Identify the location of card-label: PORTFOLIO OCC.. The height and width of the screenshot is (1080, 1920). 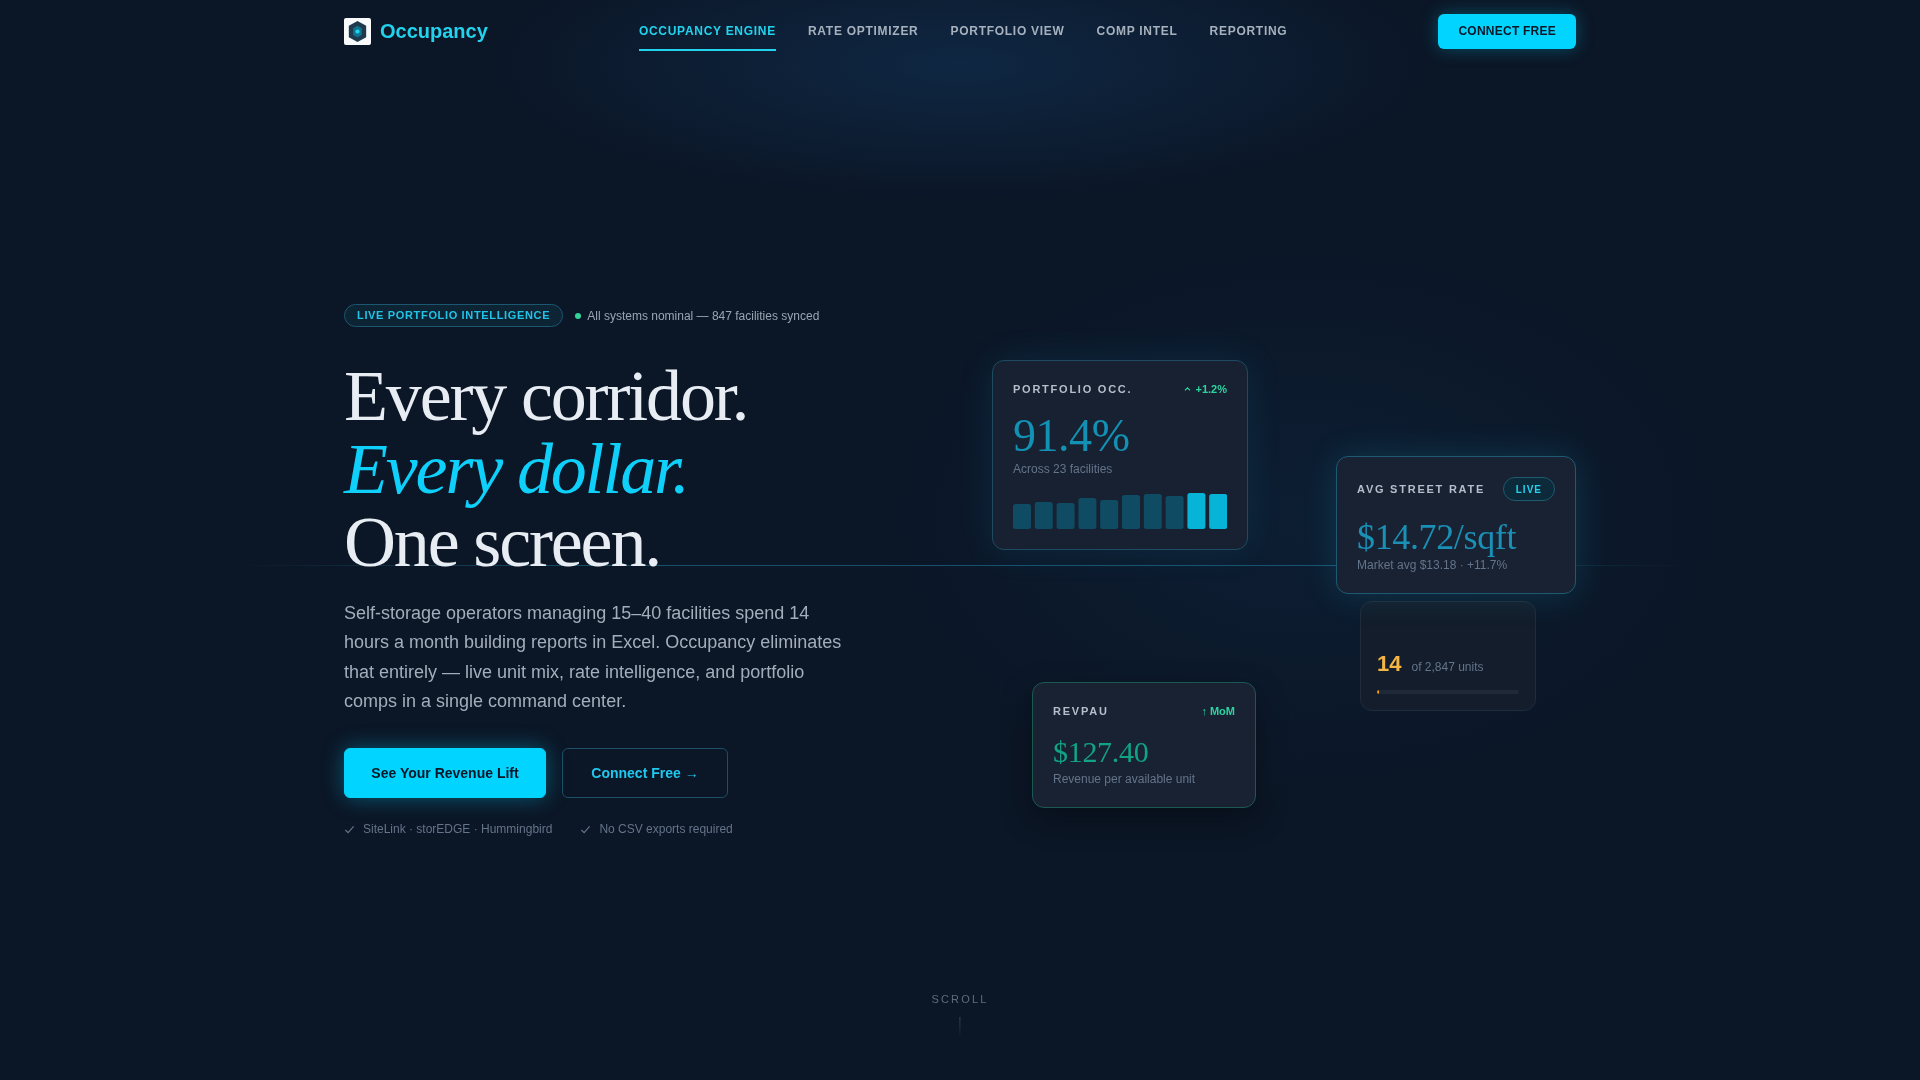
(1073, 389).